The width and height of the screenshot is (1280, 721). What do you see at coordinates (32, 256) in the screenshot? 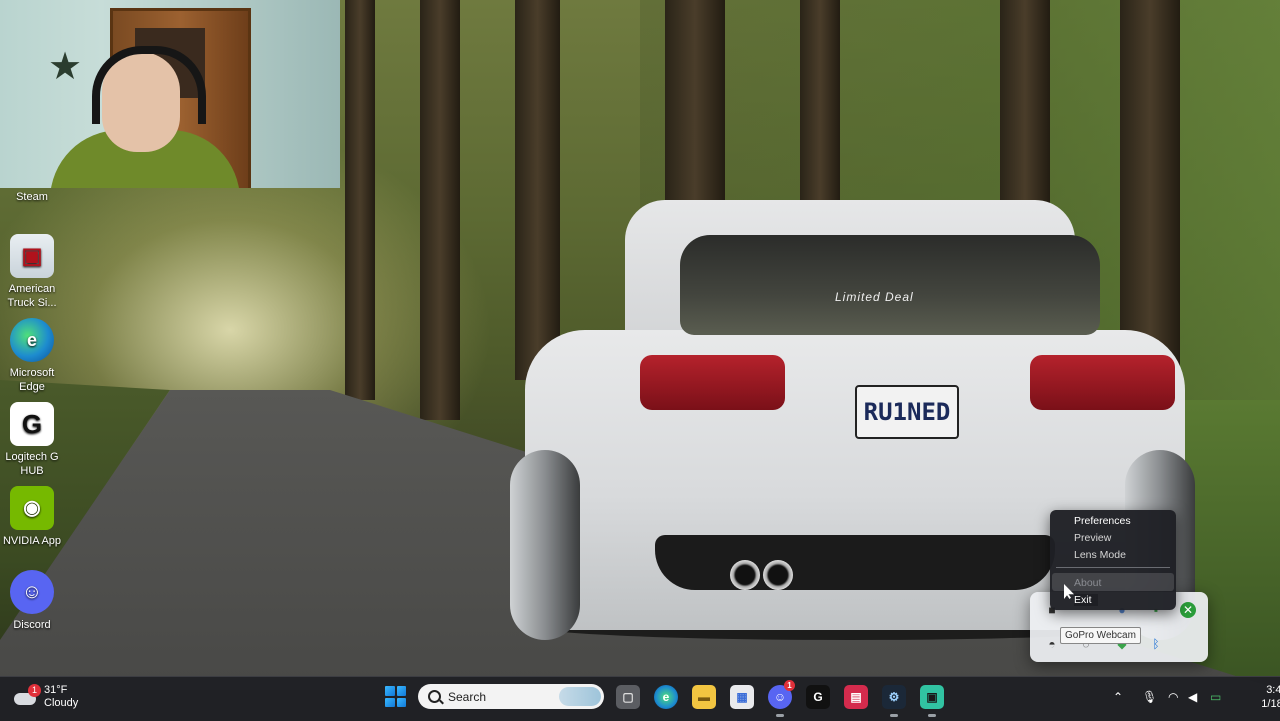
I see `american-truck-simulator-icon: ▣` at bounding box center [32, 256].